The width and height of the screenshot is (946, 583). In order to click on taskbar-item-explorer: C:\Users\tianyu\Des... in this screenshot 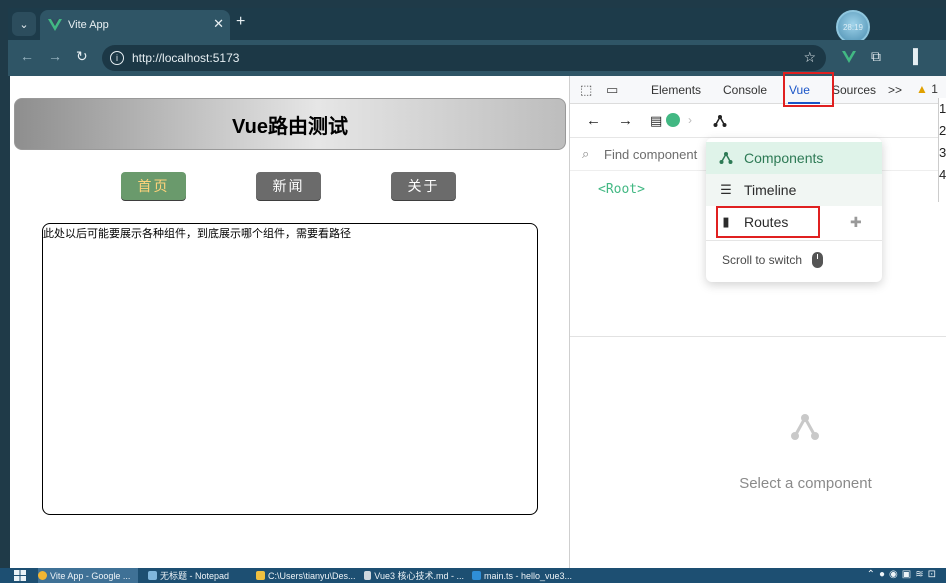, I will do `click(306, 575)`.